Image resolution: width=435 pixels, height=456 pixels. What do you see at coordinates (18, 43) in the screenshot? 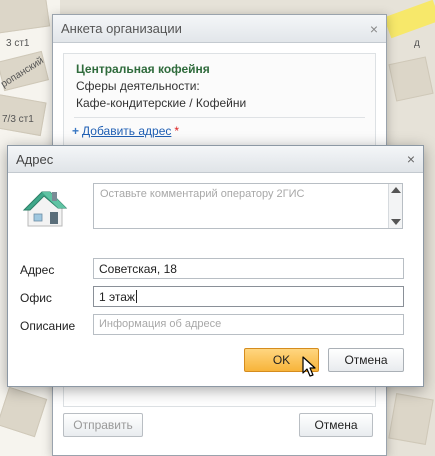
I see `map-label: 3 ст1` at bounding box center [18, 43].